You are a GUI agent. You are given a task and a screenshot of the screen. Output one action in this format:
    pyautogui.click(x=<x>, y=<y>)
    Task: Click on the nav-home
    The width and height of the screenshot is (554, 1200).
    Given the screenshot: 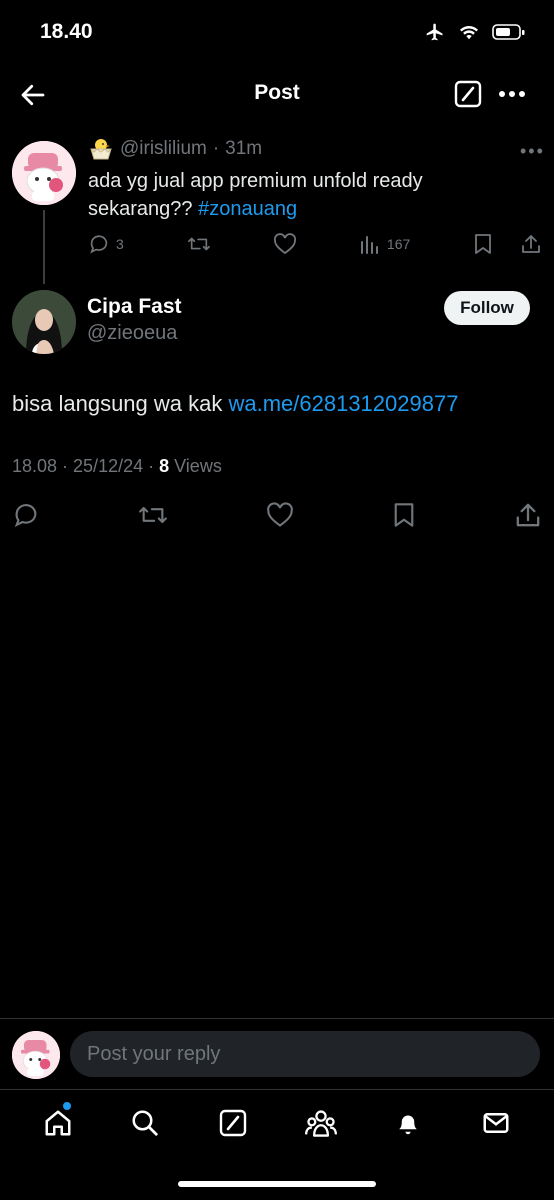 What is the action you would take?
    pyautogui.click(x=58, y=1123)
    